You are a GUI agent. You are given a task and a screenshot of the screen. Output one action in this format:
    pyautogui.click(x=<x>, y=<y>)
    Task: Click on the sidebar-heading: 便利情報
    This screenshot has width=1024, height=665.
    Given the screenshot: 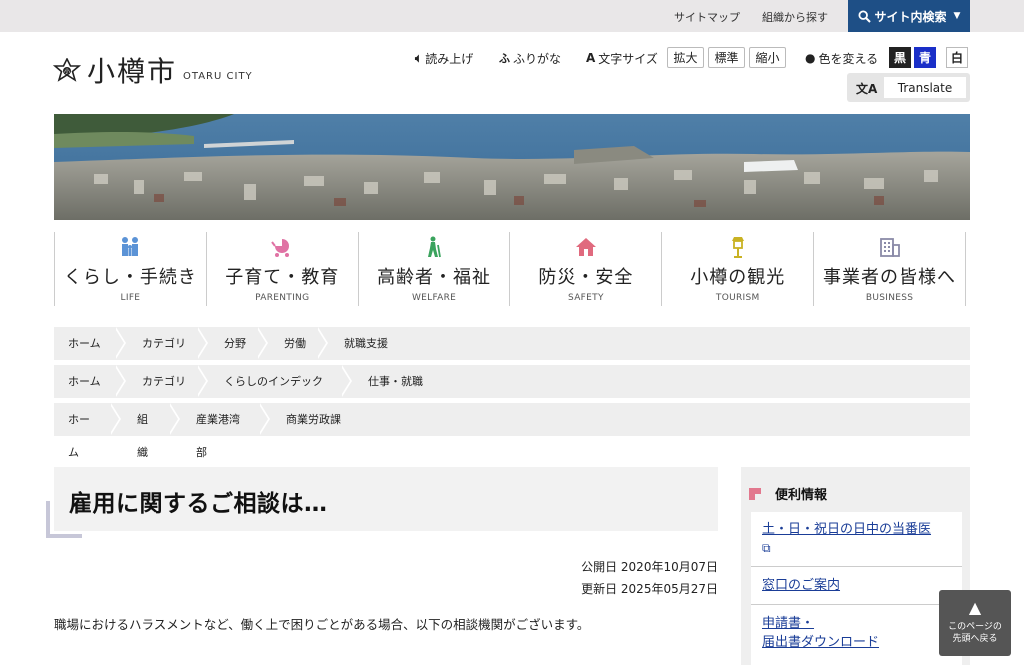 What is the action you would take?
    pyautogui.click(x=788, y=493)
    